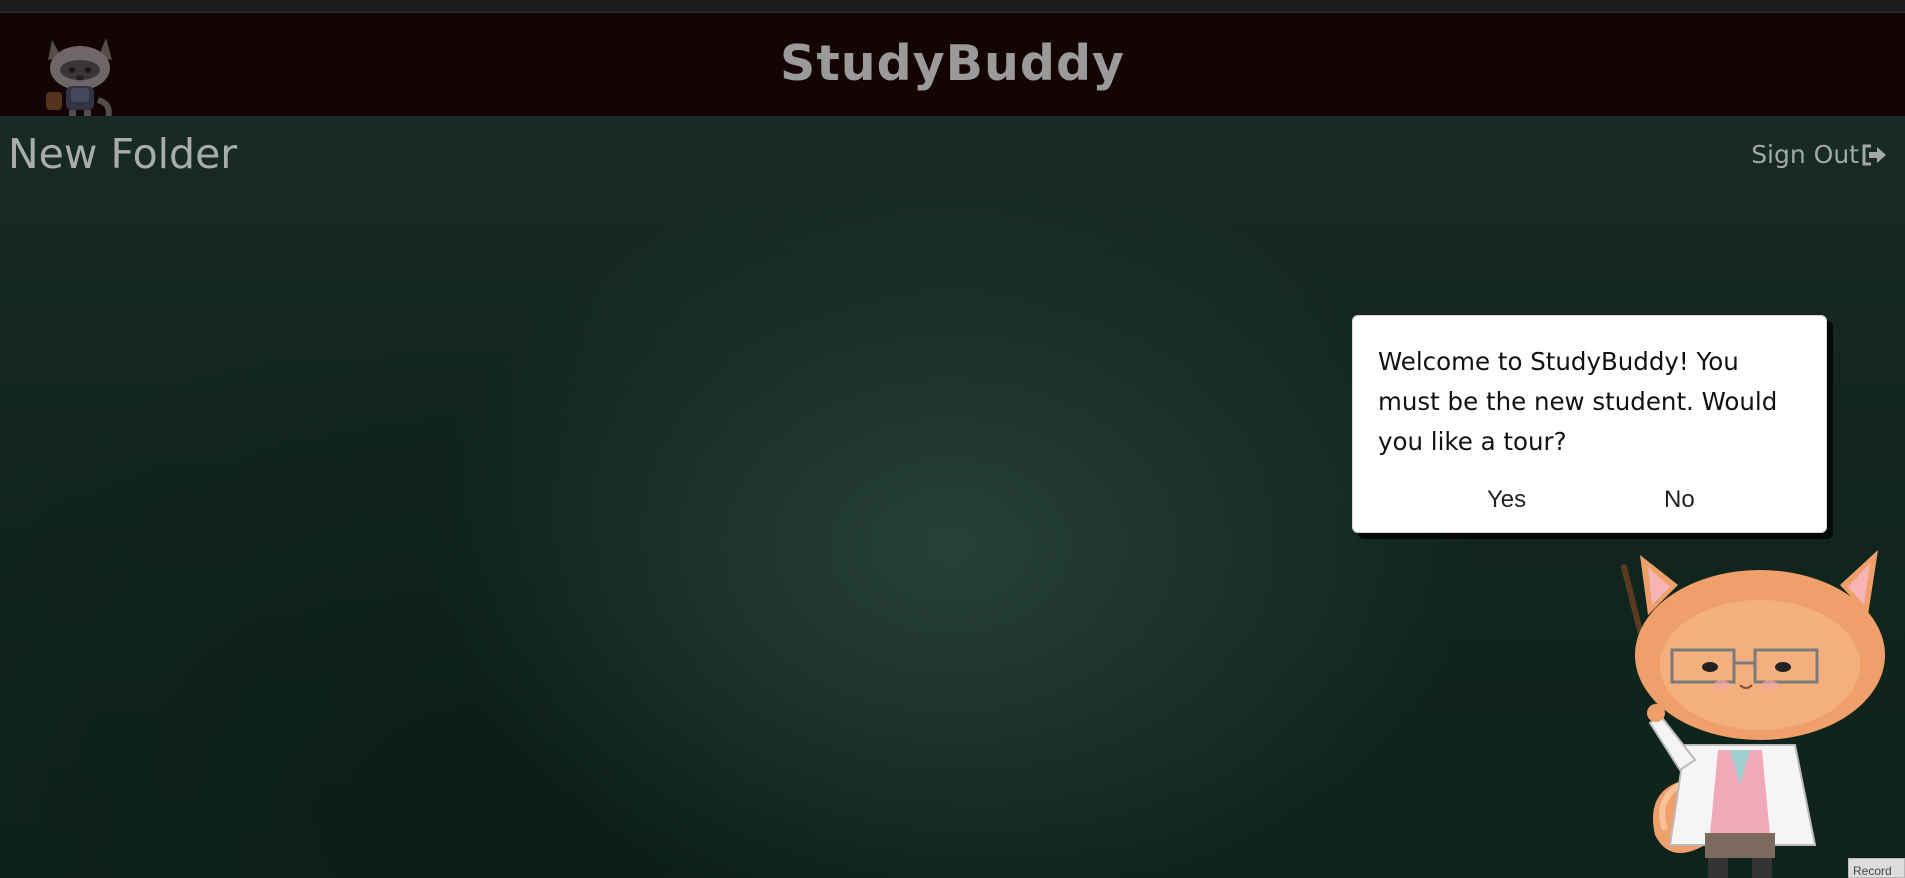 The image size is (1905, 878). I want to click on sign-out-button: Sign Out, so click(1819, 154).